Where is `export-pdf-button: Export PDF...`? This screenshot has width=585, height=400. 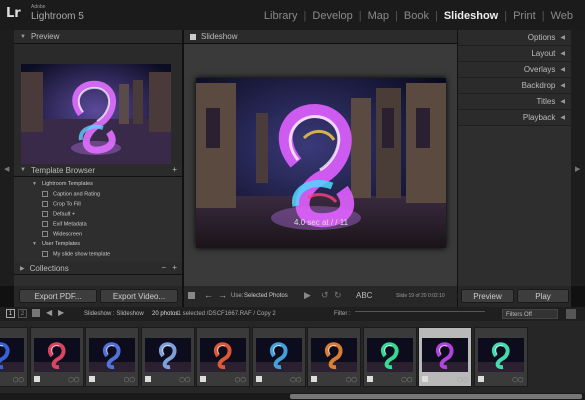
export-pdf-button: Export PDF... is located at coordinates (58, 296).